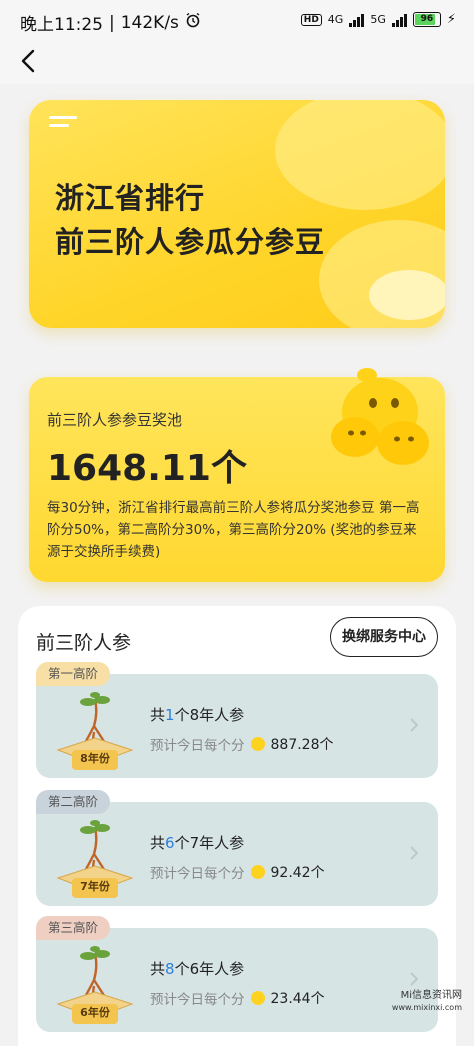  What do you see at coordinates (190, 242) in the screenshot?
I see `hero-title-line2: 前三阶人参瓜分参豆` at bounding box center [190, 242].